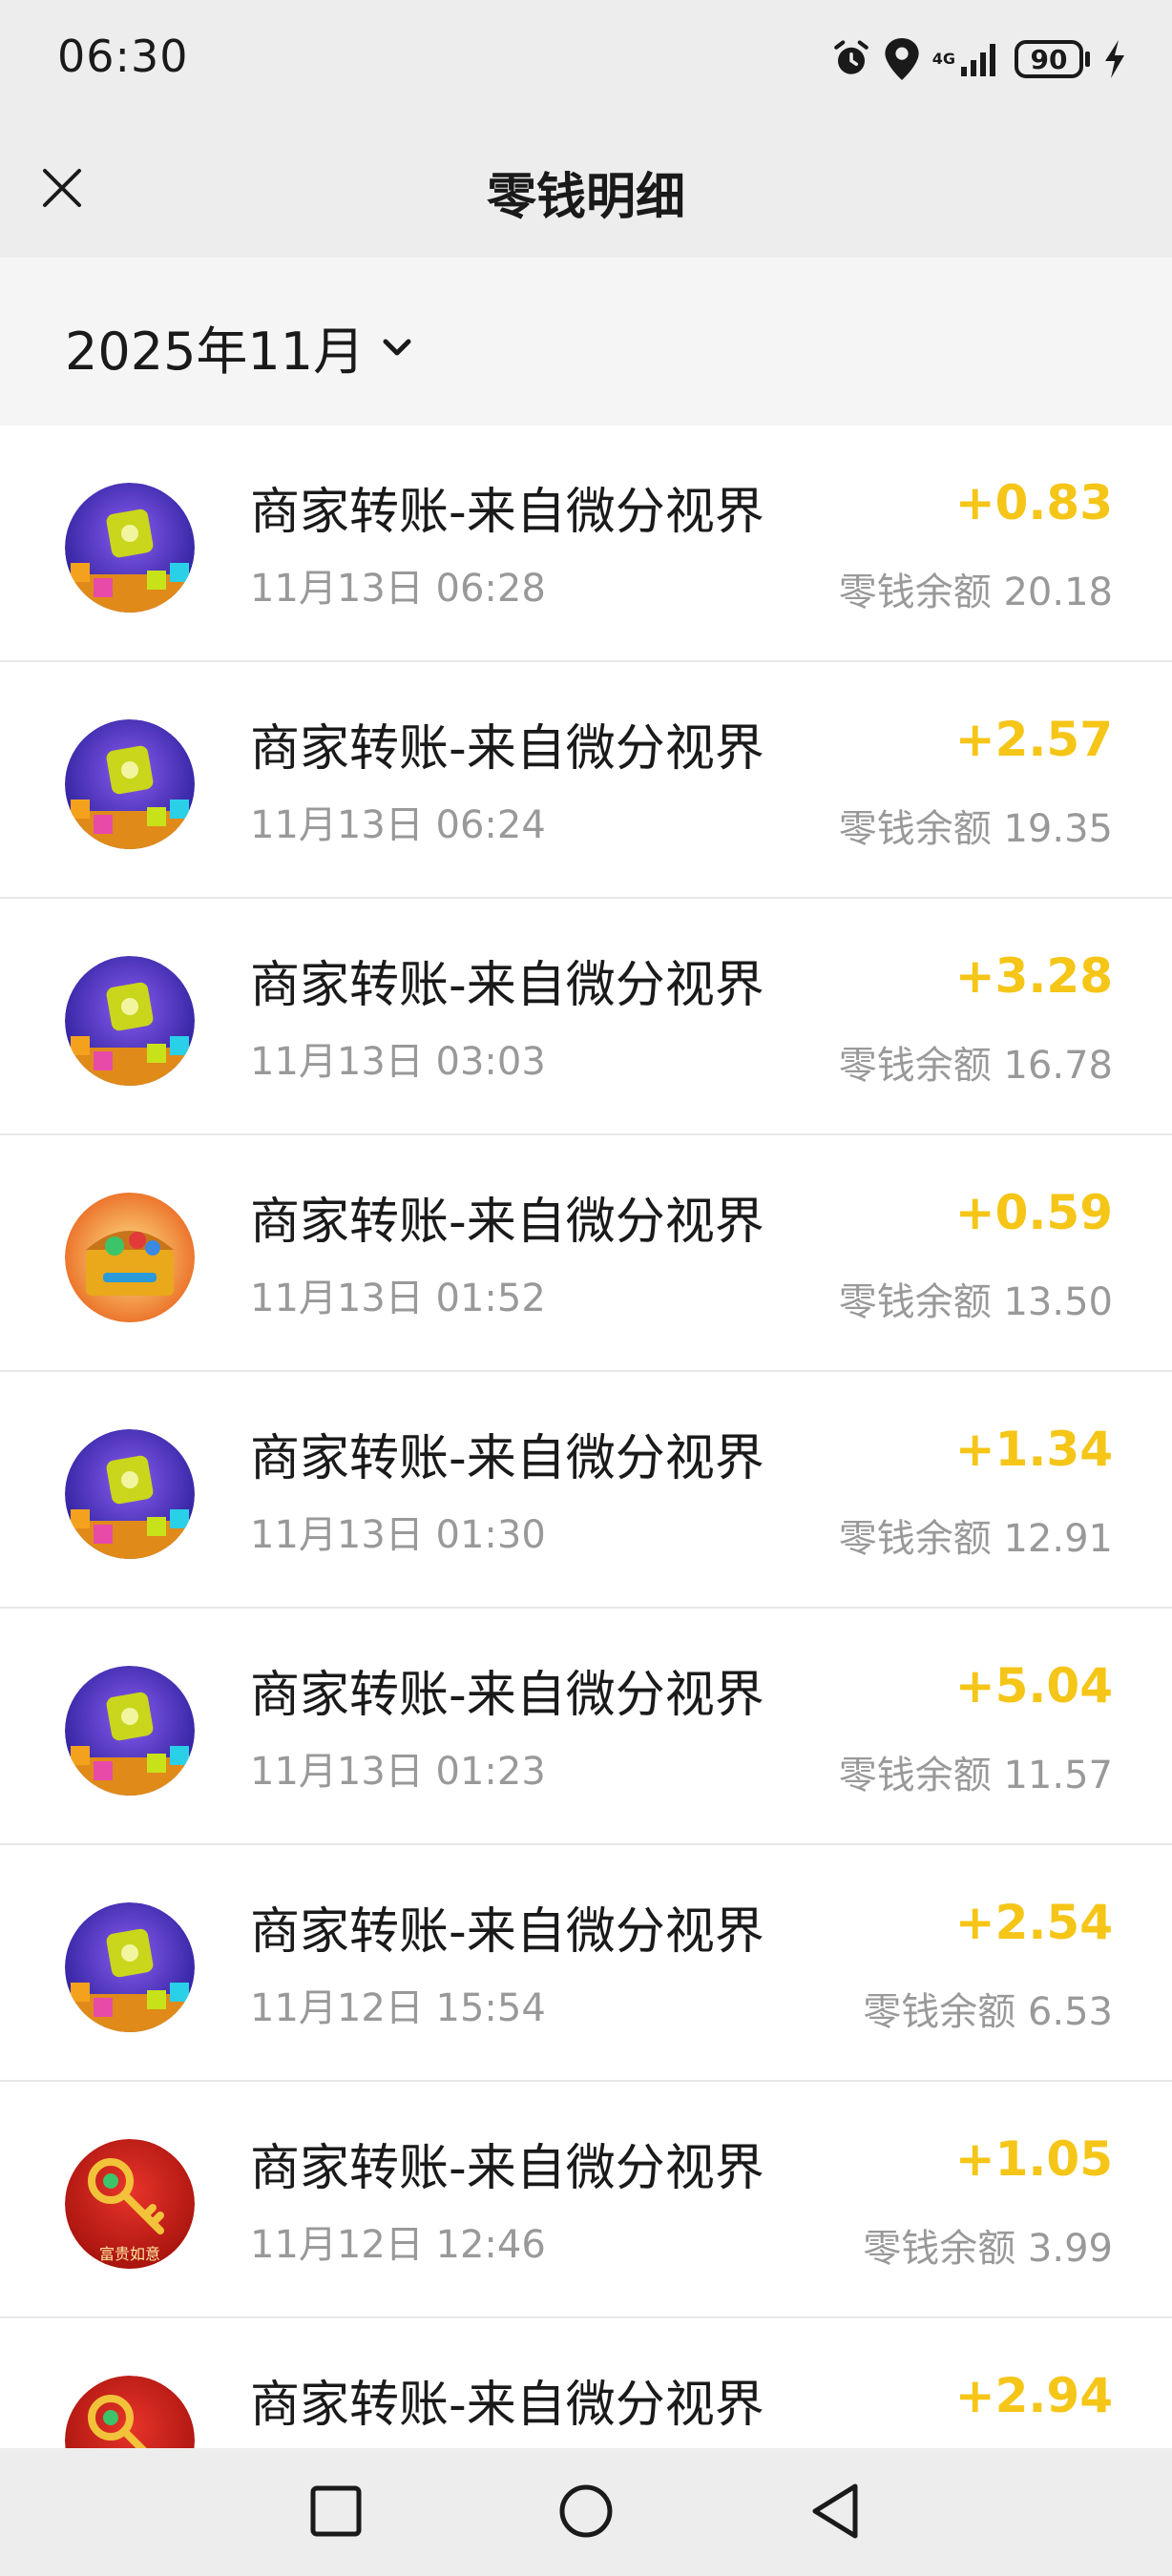 The width and height of the screenshot is (1172, 2576). I want to click on page-title: 零钱明细, so click(585, 197).